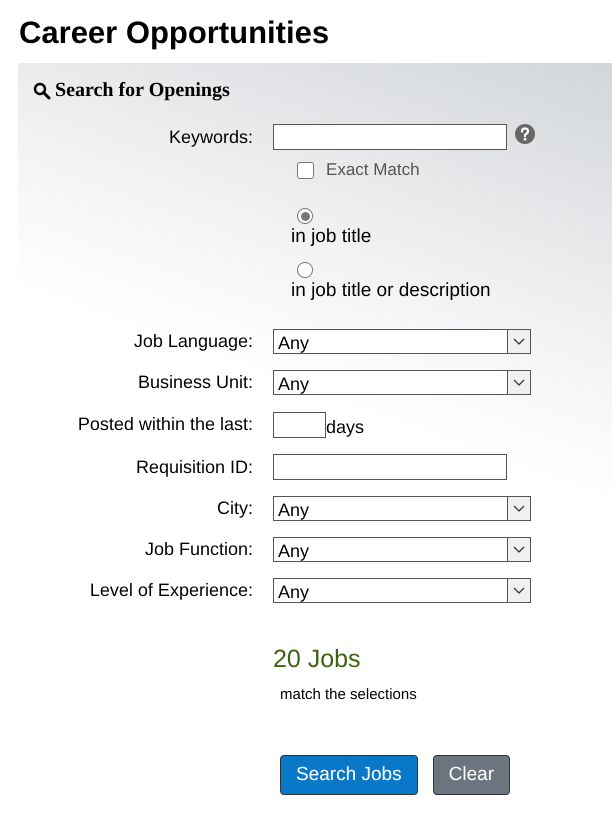 Image resolution: width=612 pixels, height=817 pixels. What do you see at coordinates (349, 694) in the screenshot?
I see `result-note: match the selections` at bounding box center [349, 694].